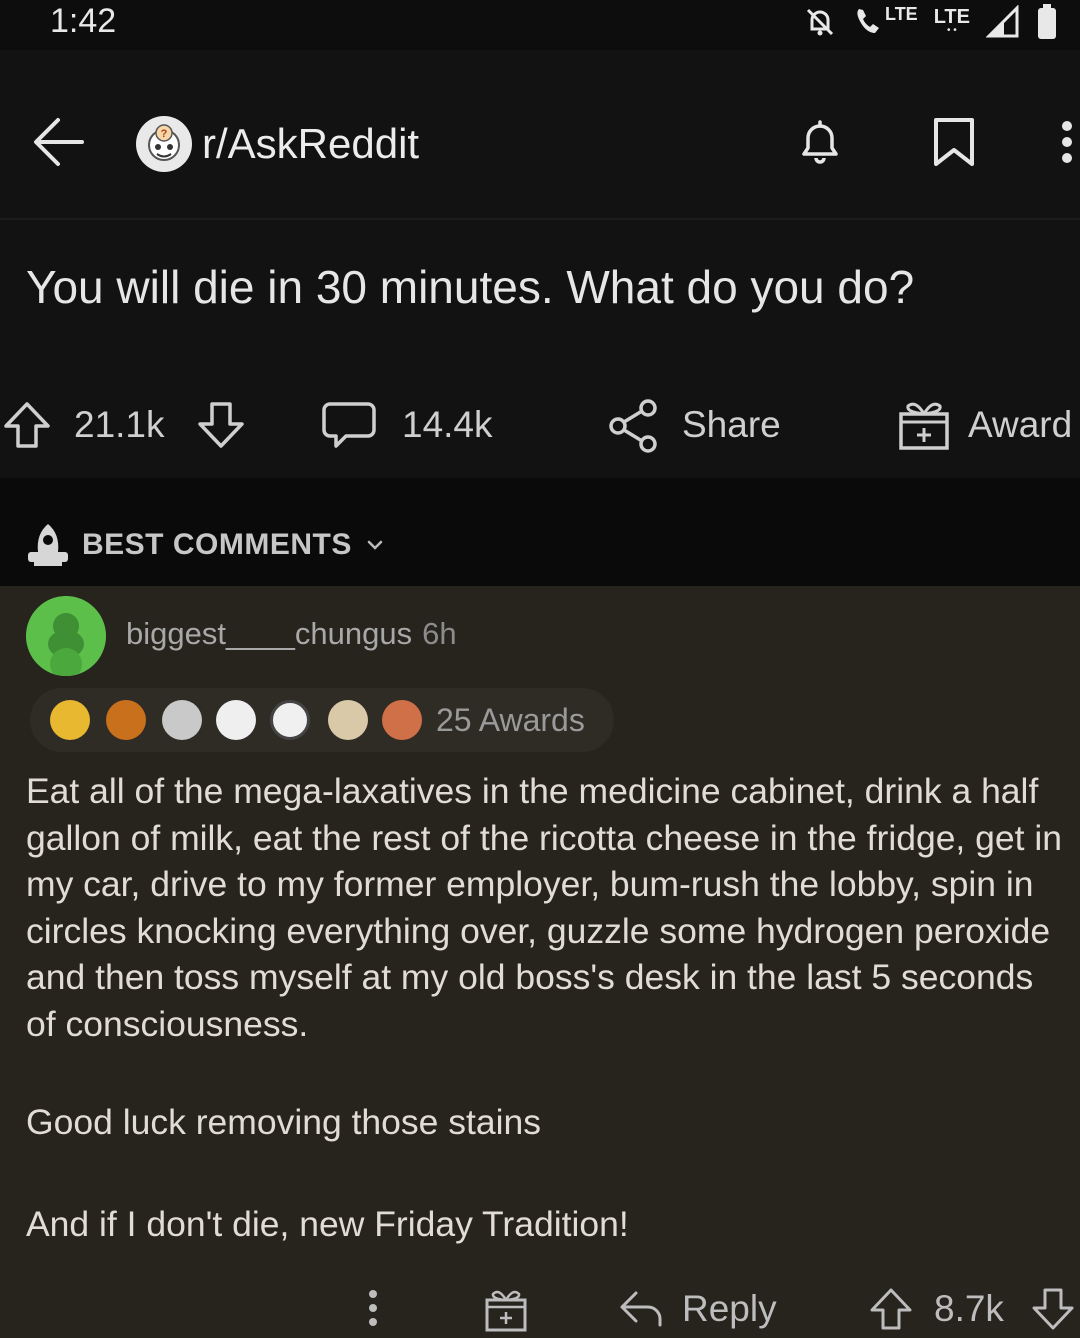 The height and width of the screenshot is (1338, 1080). I want to click on app-bar: ? r/AskReddit, so click(540, 134).